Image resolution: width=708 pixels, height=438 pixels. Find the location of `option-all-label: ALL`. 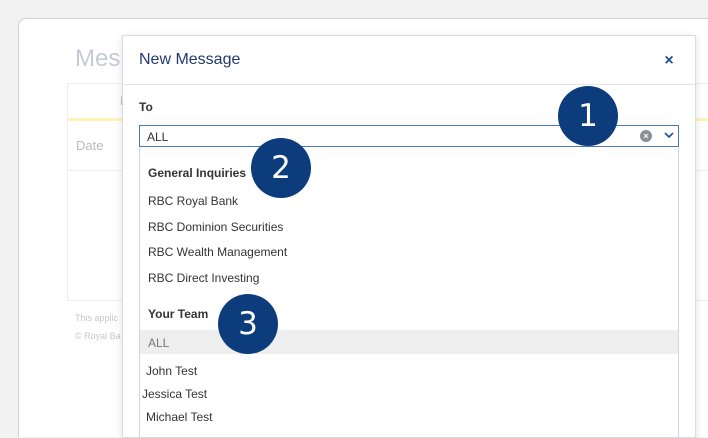

option-all-label: ALL is located at coordinates (159, 343).